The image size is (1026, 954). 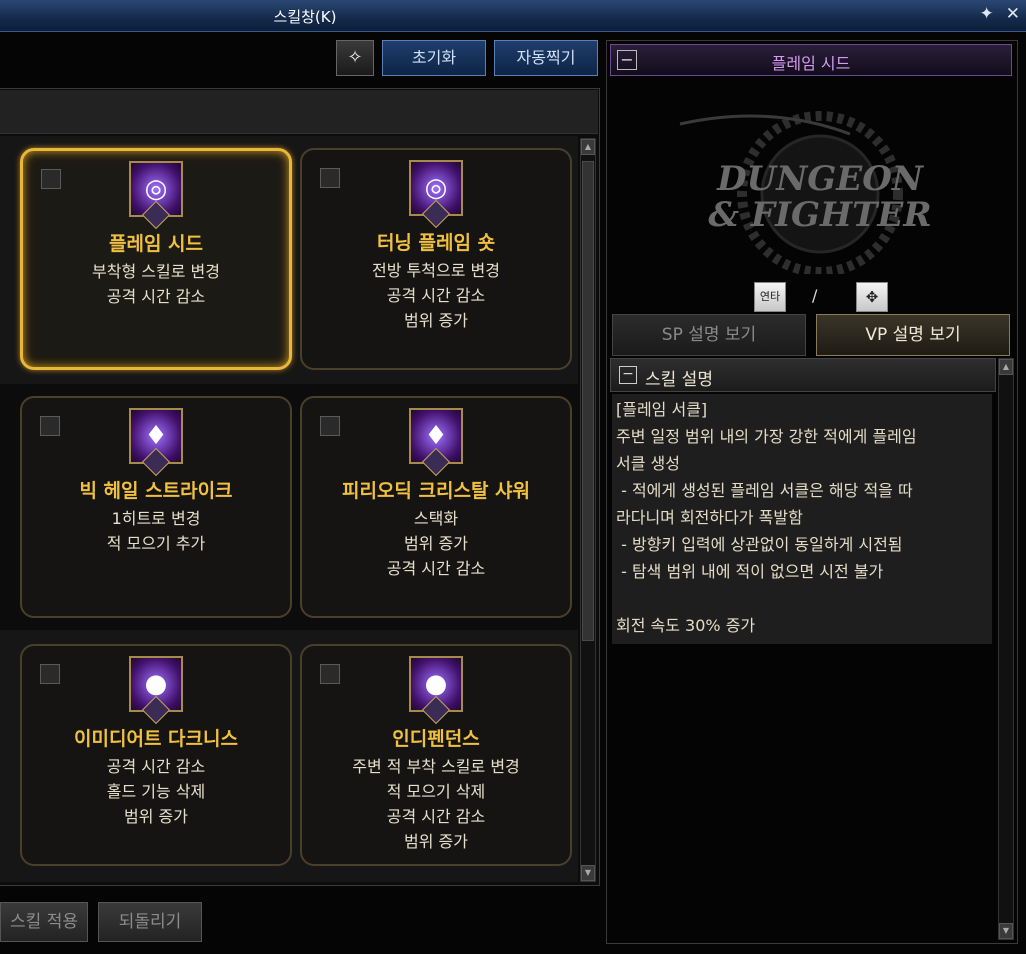 What do you see at coordinates (436, 739) in the screenshot?
I see `skill-name: 인디펜던스` at bounding box center [436, 739].